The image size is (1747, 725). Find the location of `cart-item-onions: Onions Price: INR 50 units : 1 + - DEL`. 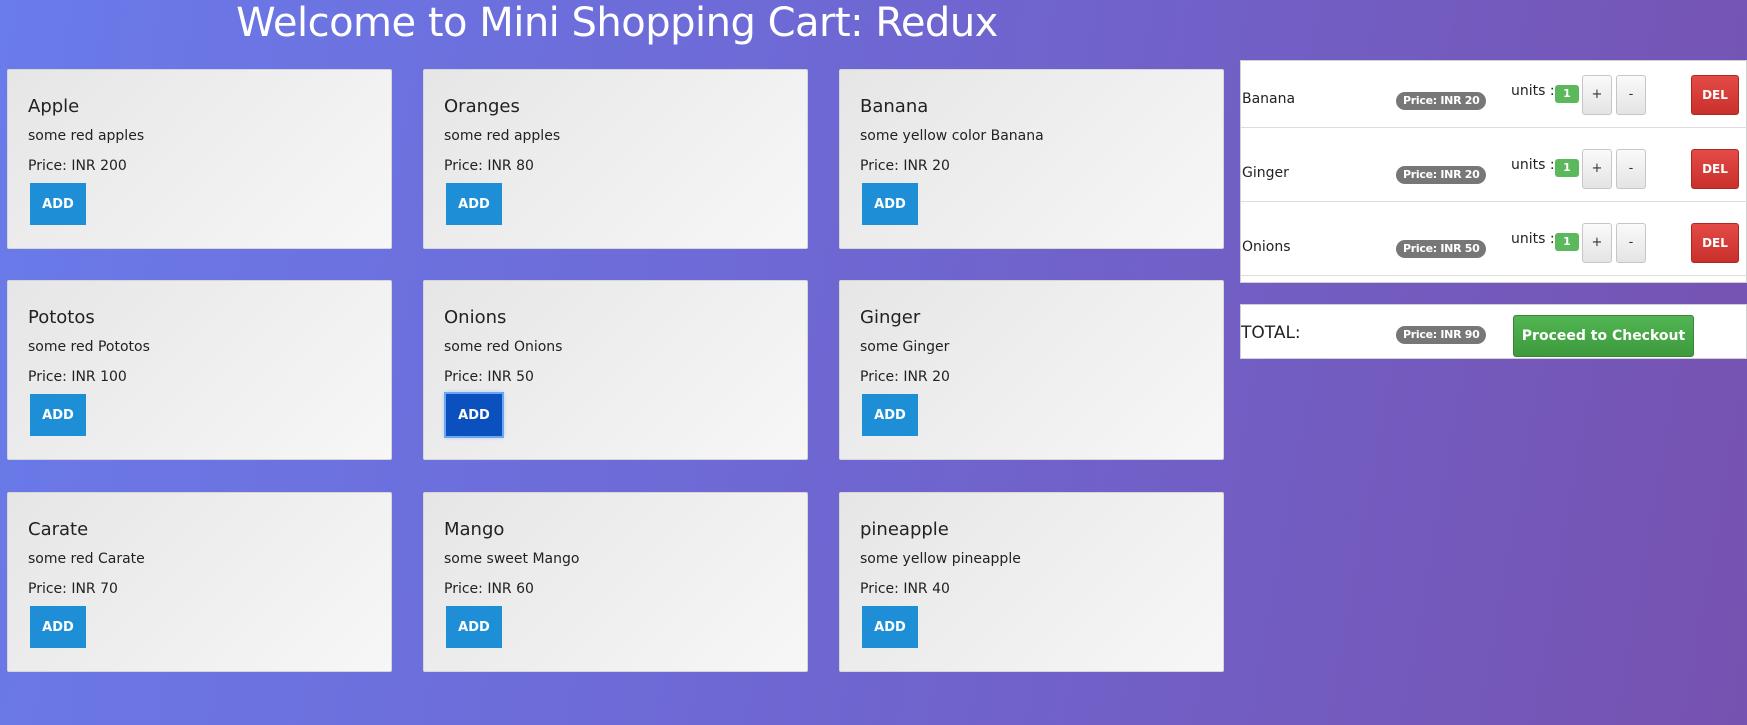

cart-item-onions: Onions Price: INR 50 units : 1 + - DEL is located at coordinates (1494, 248).